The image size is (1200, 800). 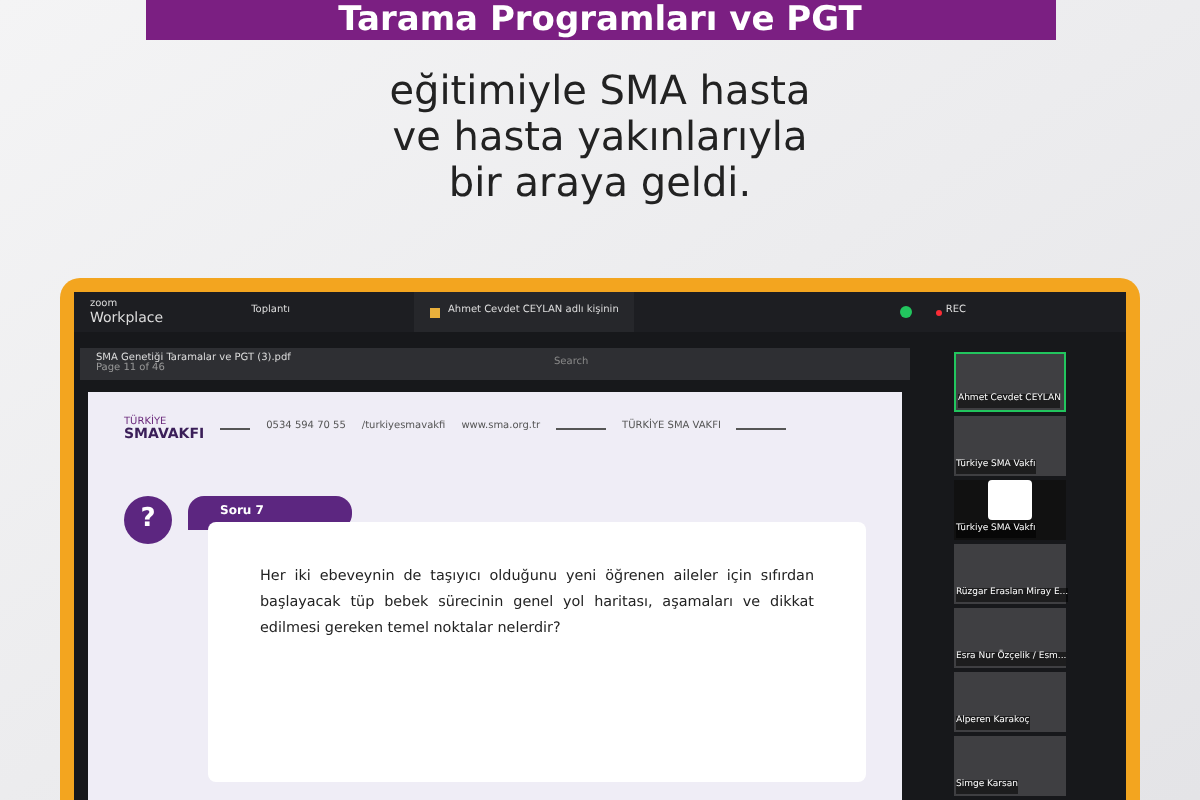 What do you see at coordinates (938, 312) in the screenshot?
I see `record-icon` at bounding box center [938, 312].